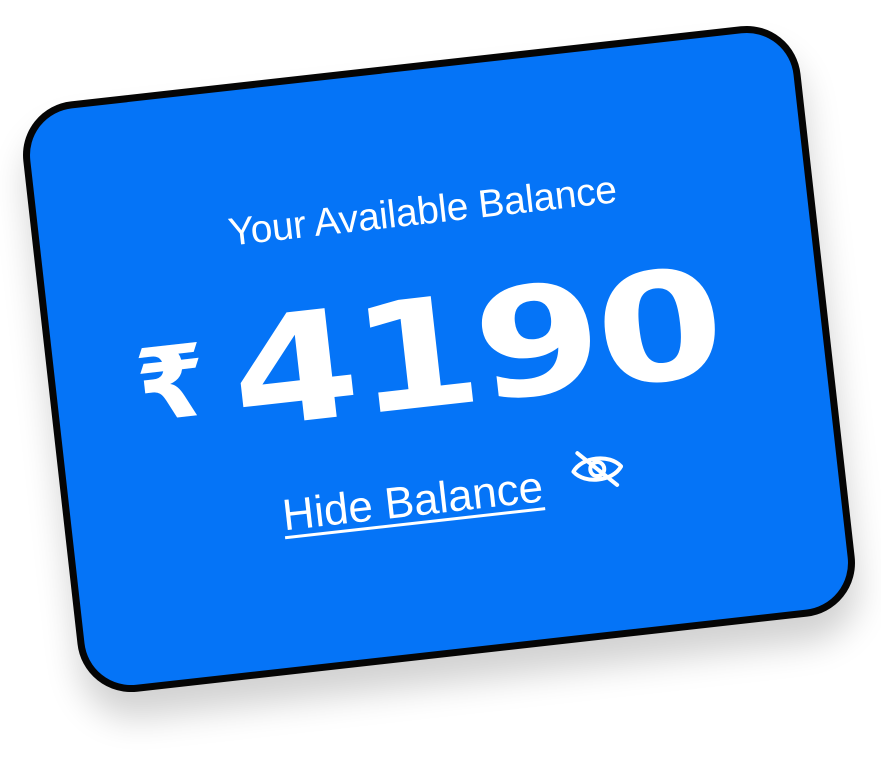 The image size is (881, 778). I want to click on hide-balance-link: Hide Balance, so click(413, 501).